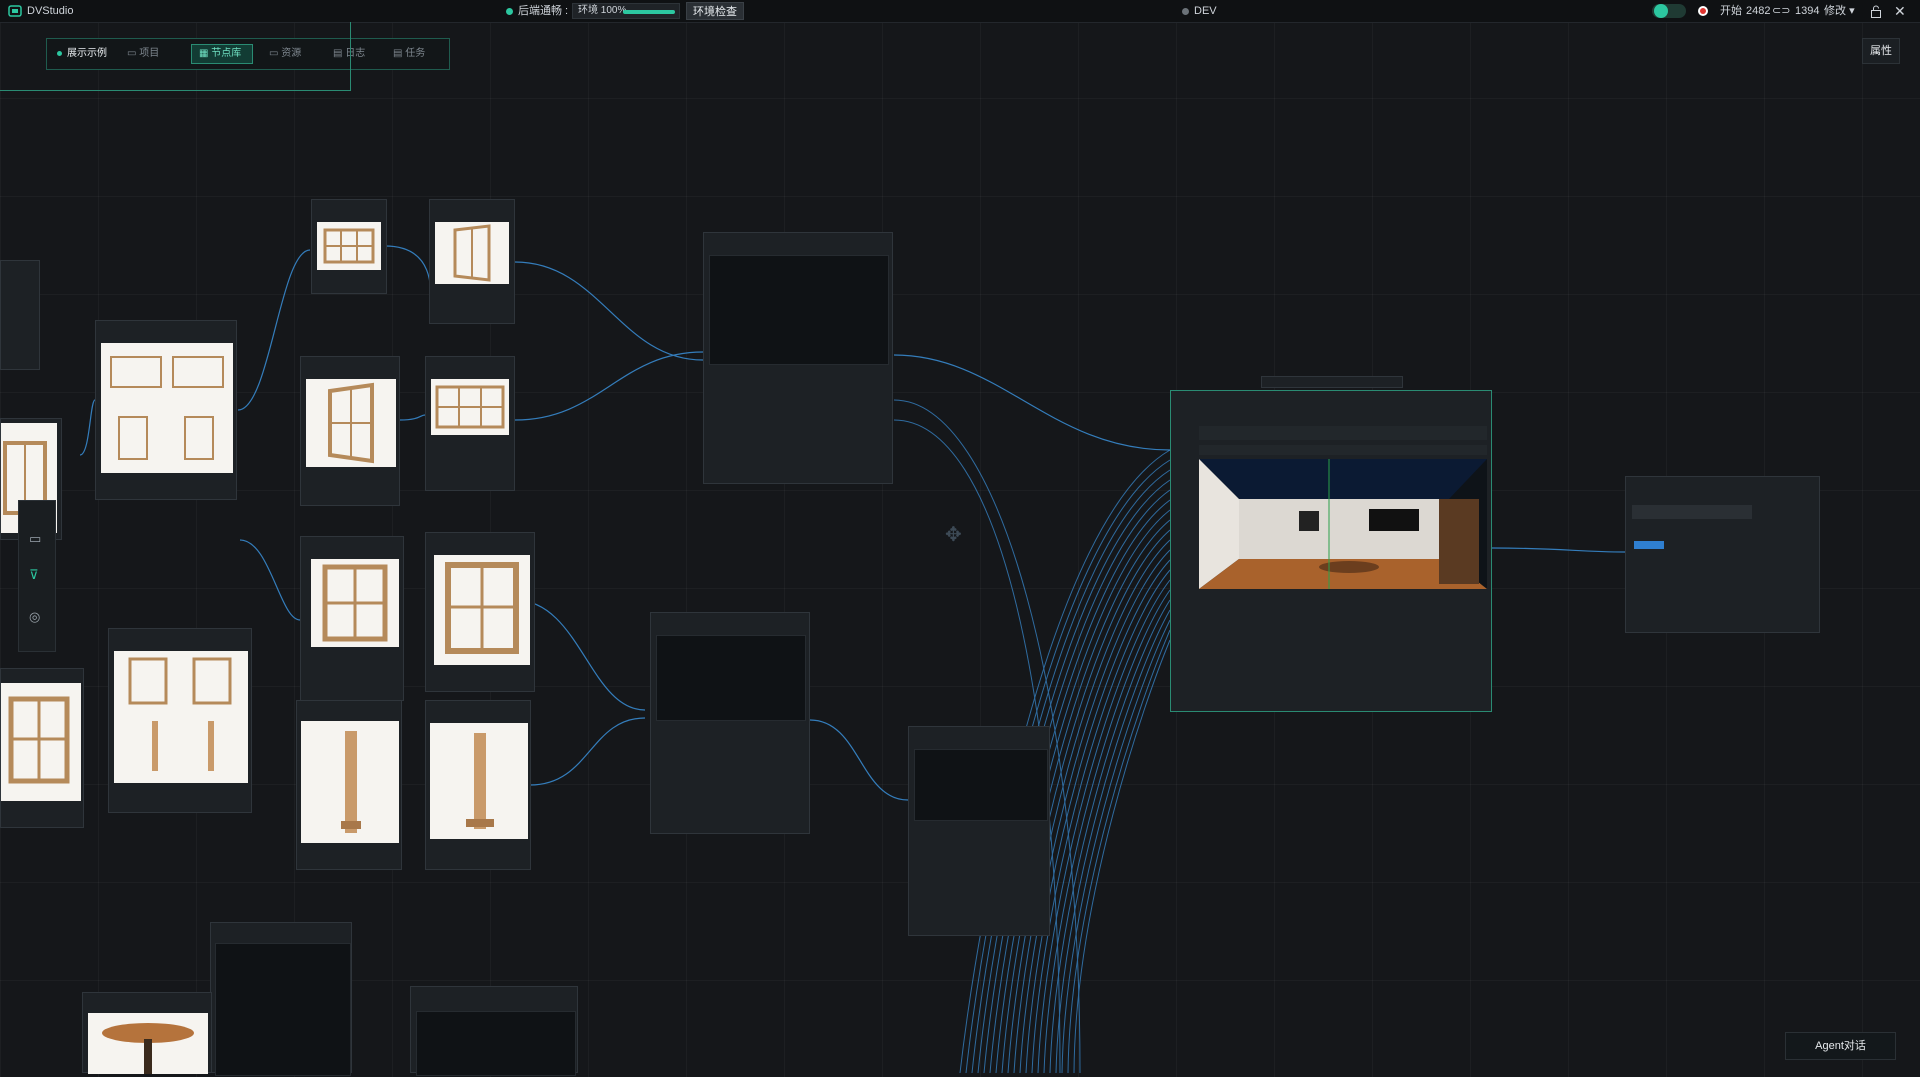 This screenshot has height=1077, width=1920. What do you see at coordinates (34, 617) in the screenshot?
I see `settings-icon: ◎` at bounding box center [34, 617].